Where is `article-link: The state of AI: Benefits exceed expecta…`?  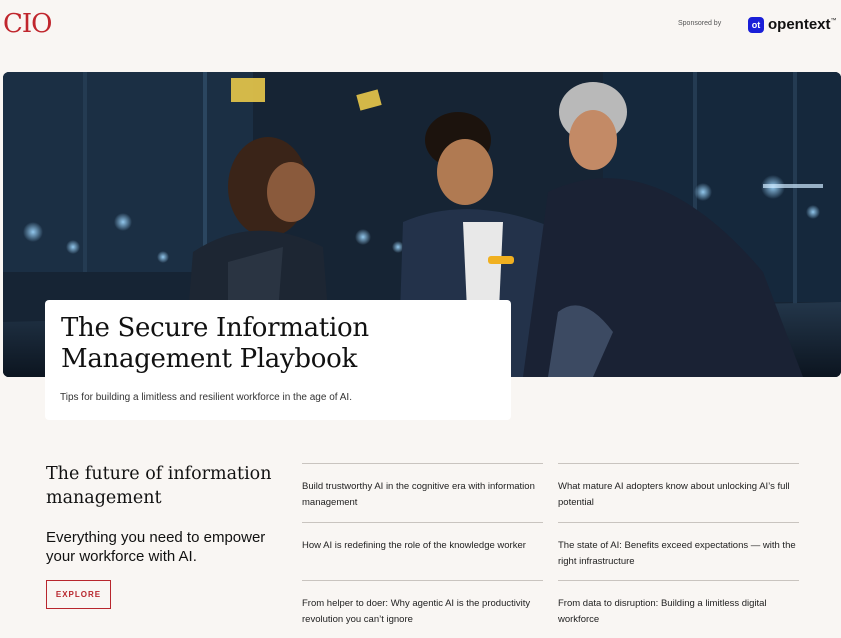
article-link: The state of AI: Benefits exceed expecta… is located at coordinates (678, 546).